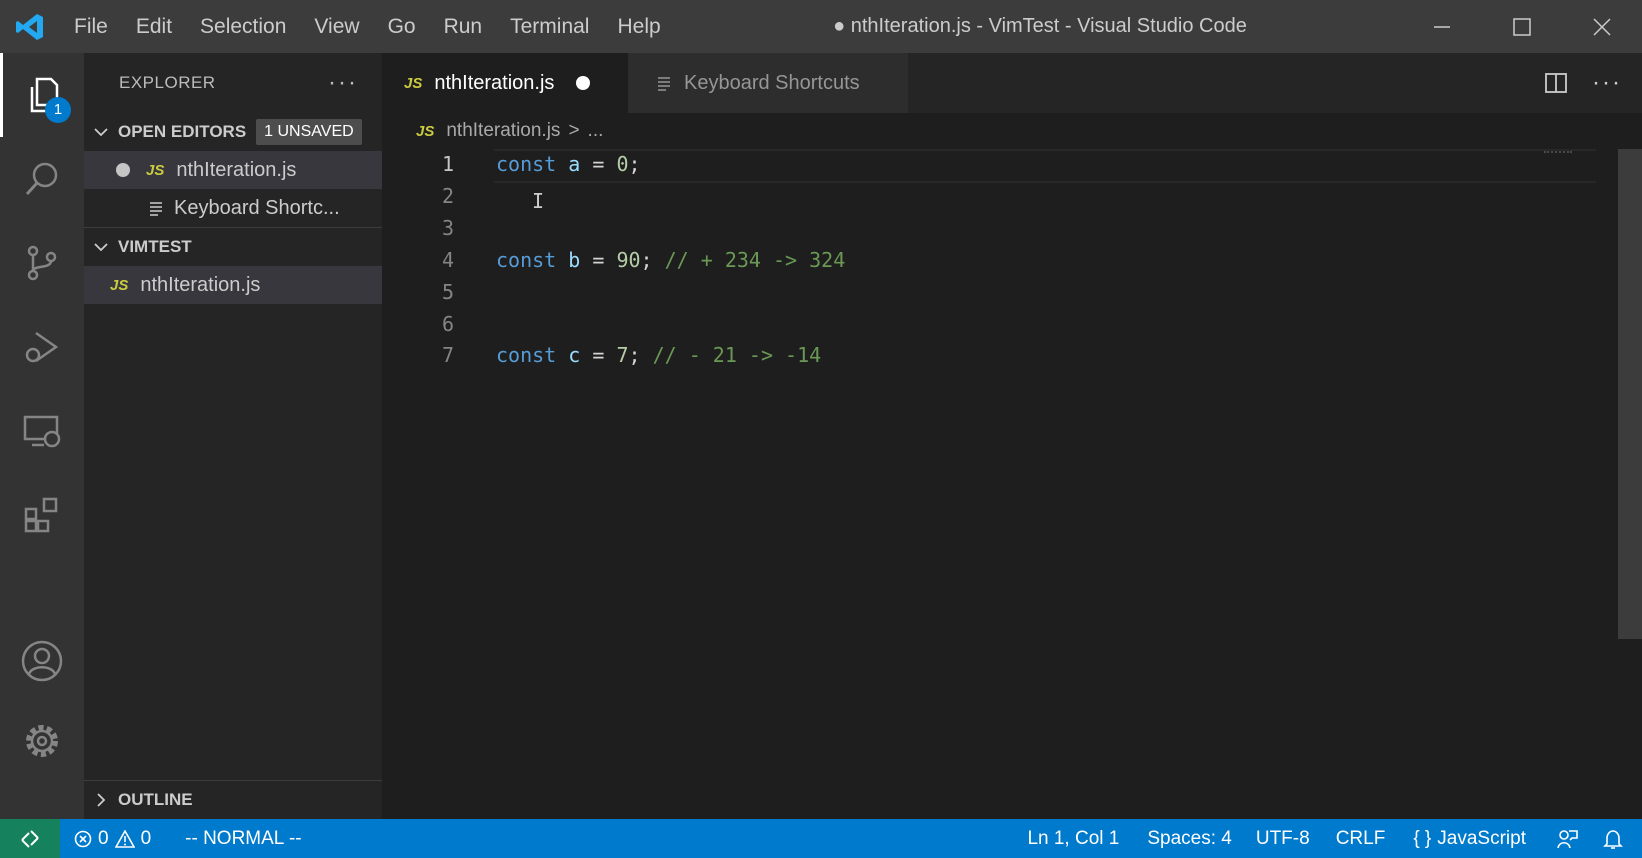 This screenshot has height=858, width=1642. Describe the element at coordinates (494, 82) in the screenshot. I see `tab-label: nthIteration.js` at that location.